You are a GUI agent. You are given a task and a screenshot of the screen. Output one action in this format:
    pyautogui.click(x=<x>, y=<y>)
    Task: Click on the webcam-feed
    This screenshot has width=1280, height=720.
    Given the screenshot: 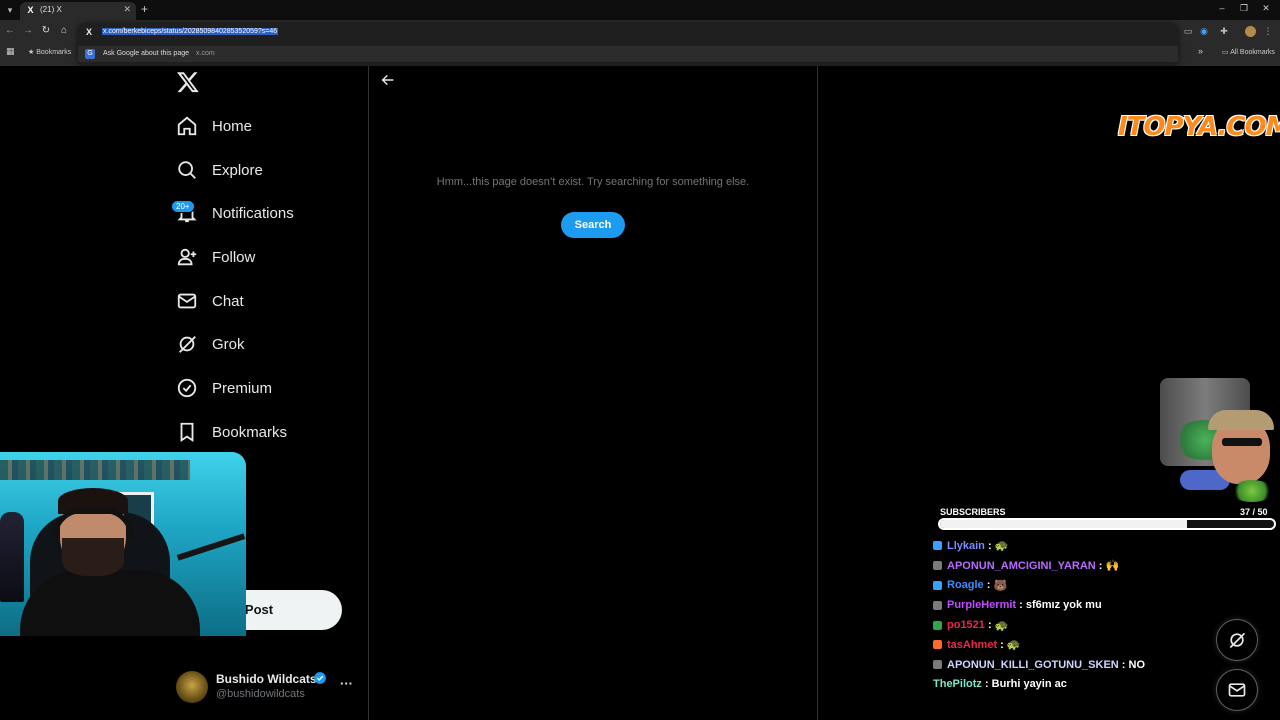 What is the action you would take?
    pyautogui.click(x=123, y=544)
    